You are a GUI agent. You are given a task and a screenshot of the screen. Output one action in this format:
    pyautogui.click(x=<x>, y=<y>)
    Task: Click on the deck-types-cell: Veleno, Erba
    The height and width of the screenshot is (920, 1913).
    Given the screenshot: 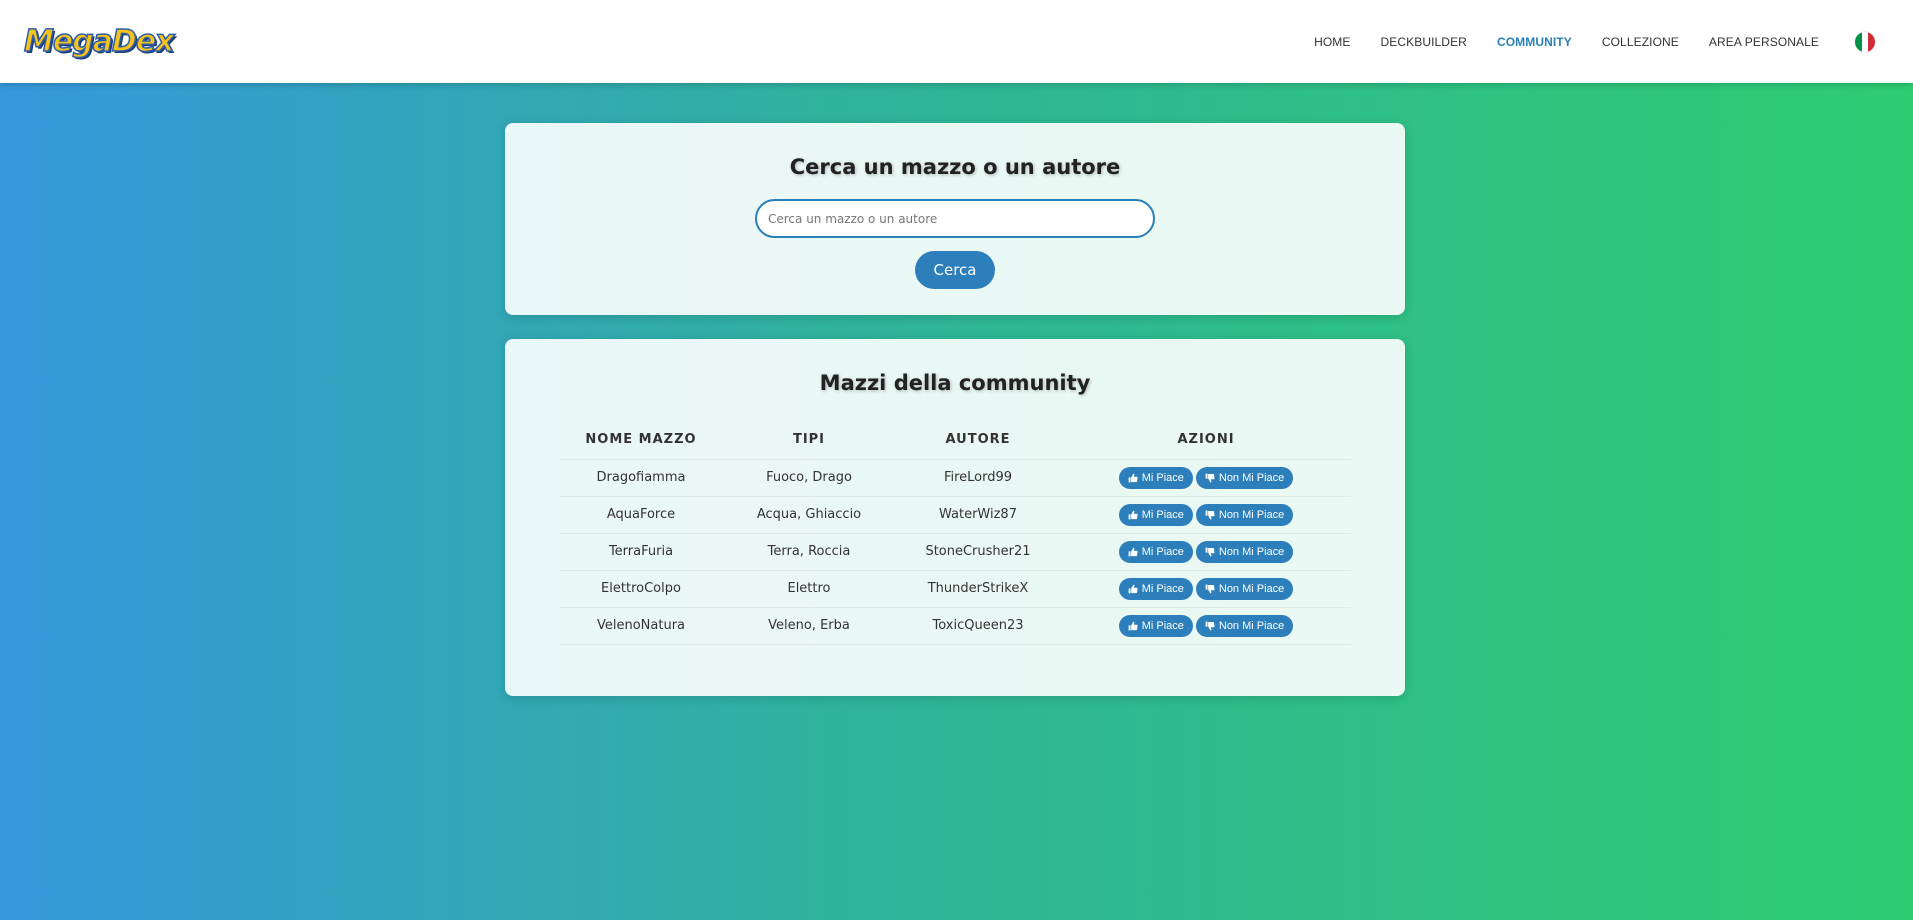 What is the action you would take?
    pyautogui.click(x=809, y=626)
    